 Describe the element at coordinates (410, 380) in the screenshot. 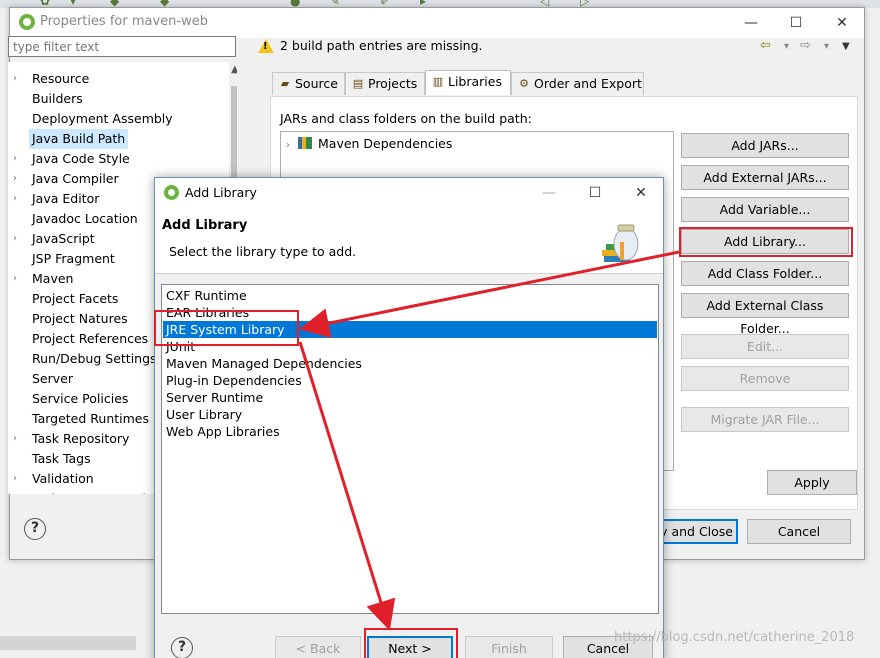

I see `library-type-item: Plug-in Dependencies` at that location.